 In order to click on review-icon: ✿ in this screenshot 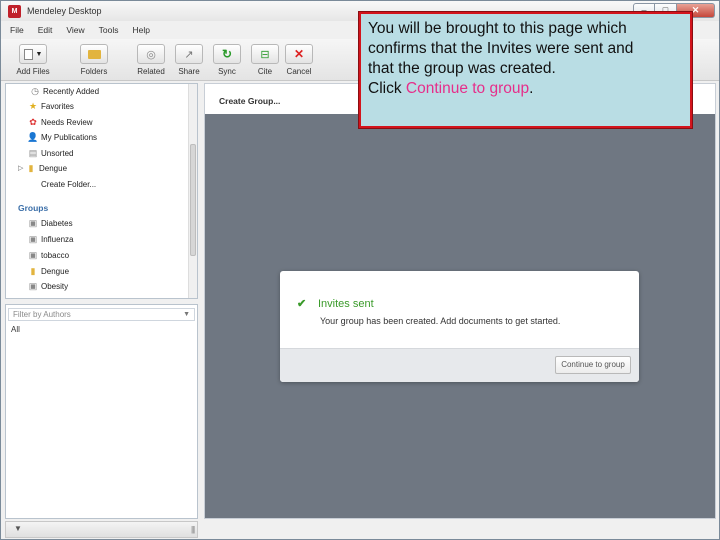, I will do `click(33, 121)`.